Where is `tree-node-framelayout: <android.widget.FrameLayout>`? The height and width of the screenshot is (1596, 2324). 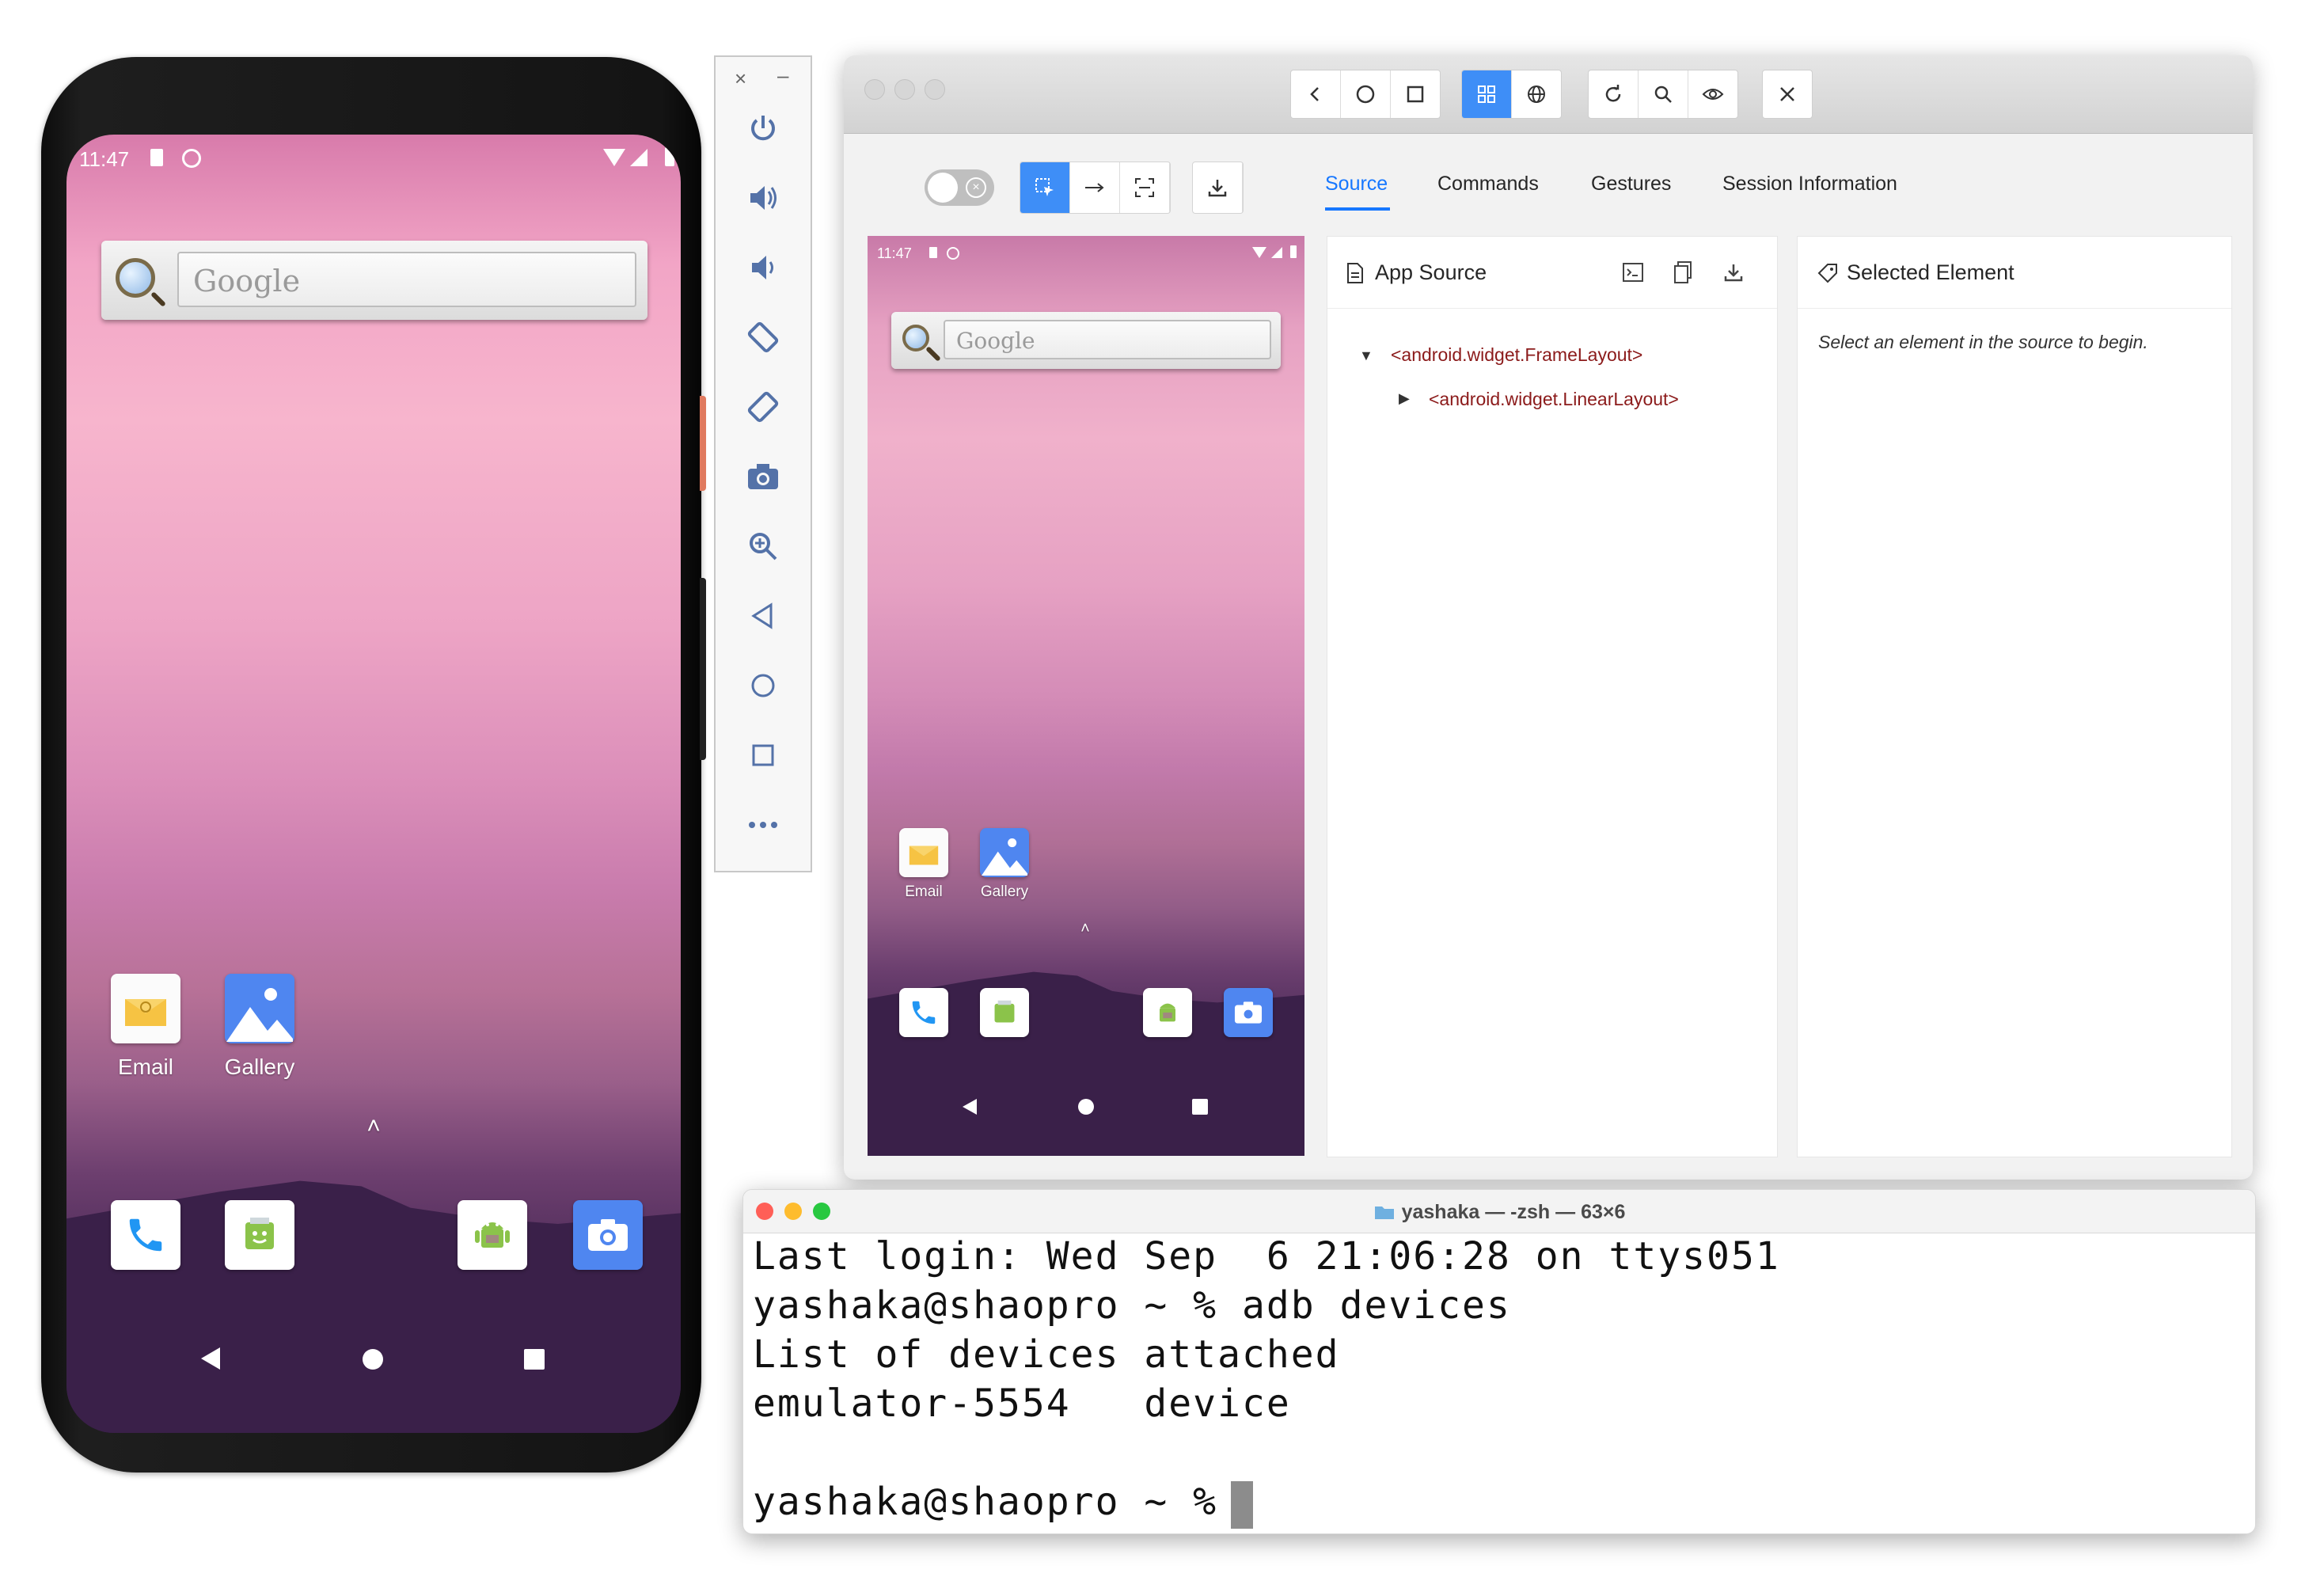 tree-node-framelayout: <android.widget.FrameLayout> is located at coordinates (1516, 355).